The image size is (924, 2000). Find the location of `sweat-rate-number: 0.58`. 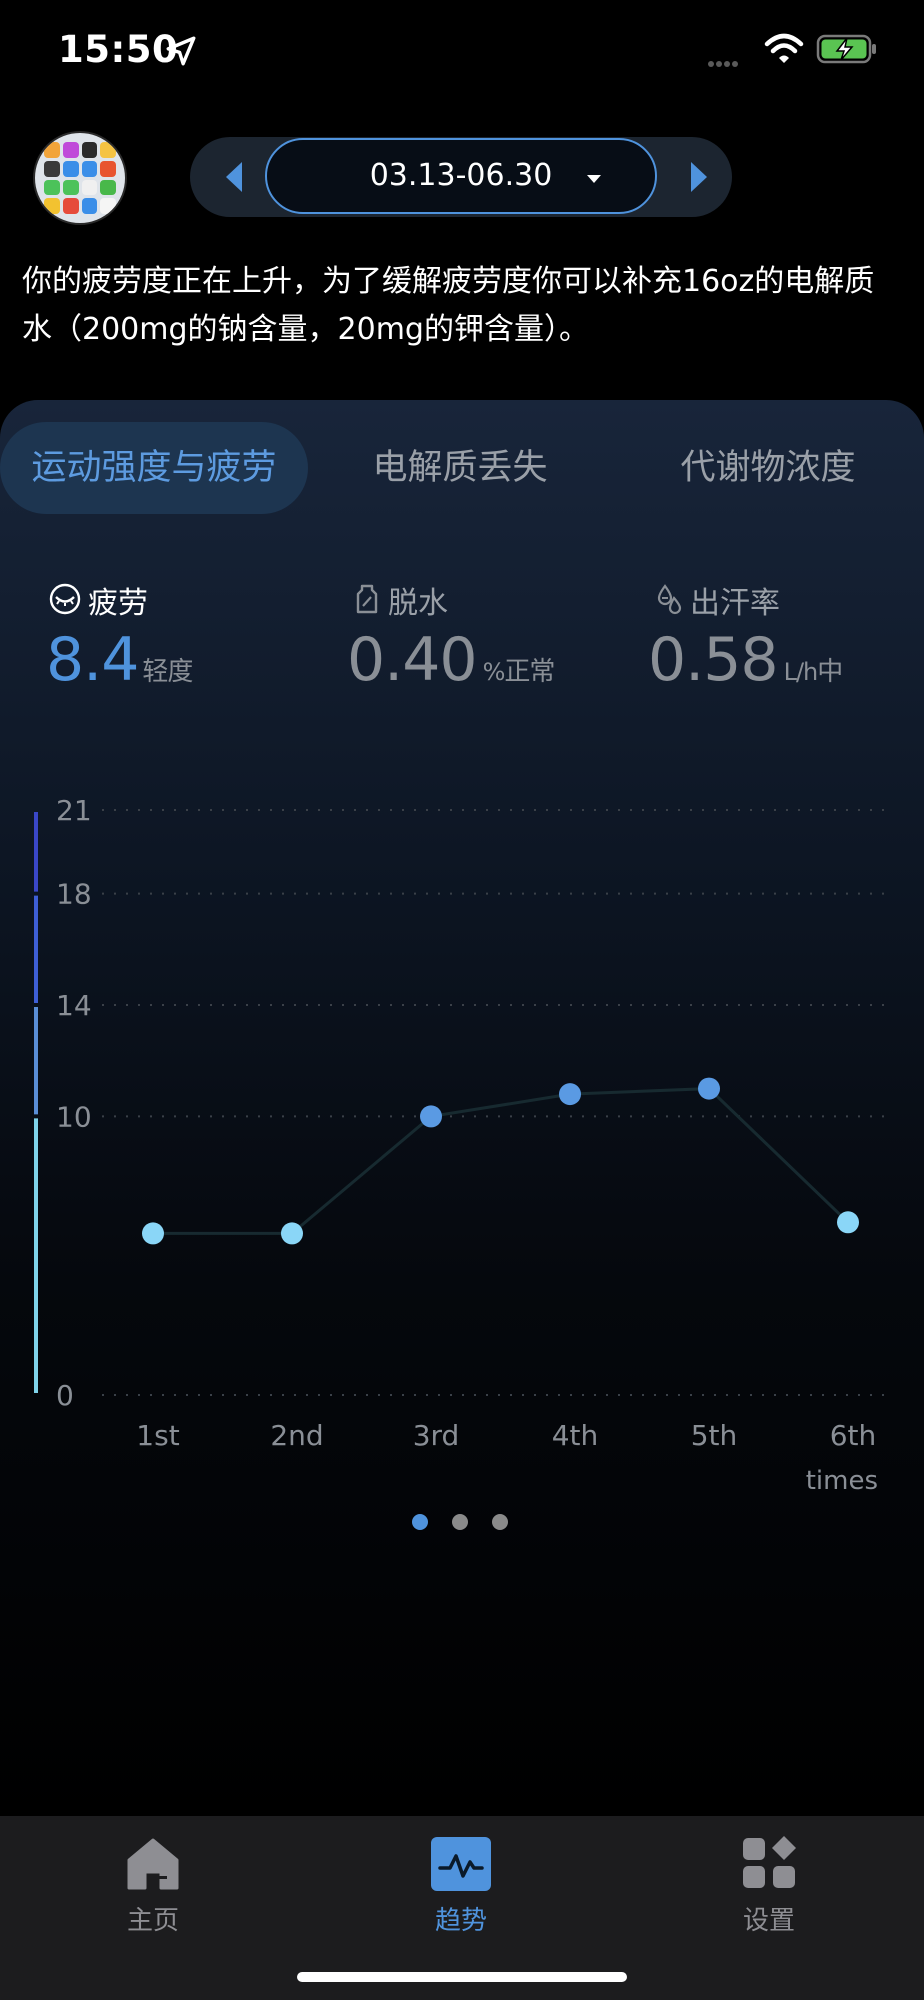

sweat-rate-number: 0.58 is located at coordinates (713, 660).